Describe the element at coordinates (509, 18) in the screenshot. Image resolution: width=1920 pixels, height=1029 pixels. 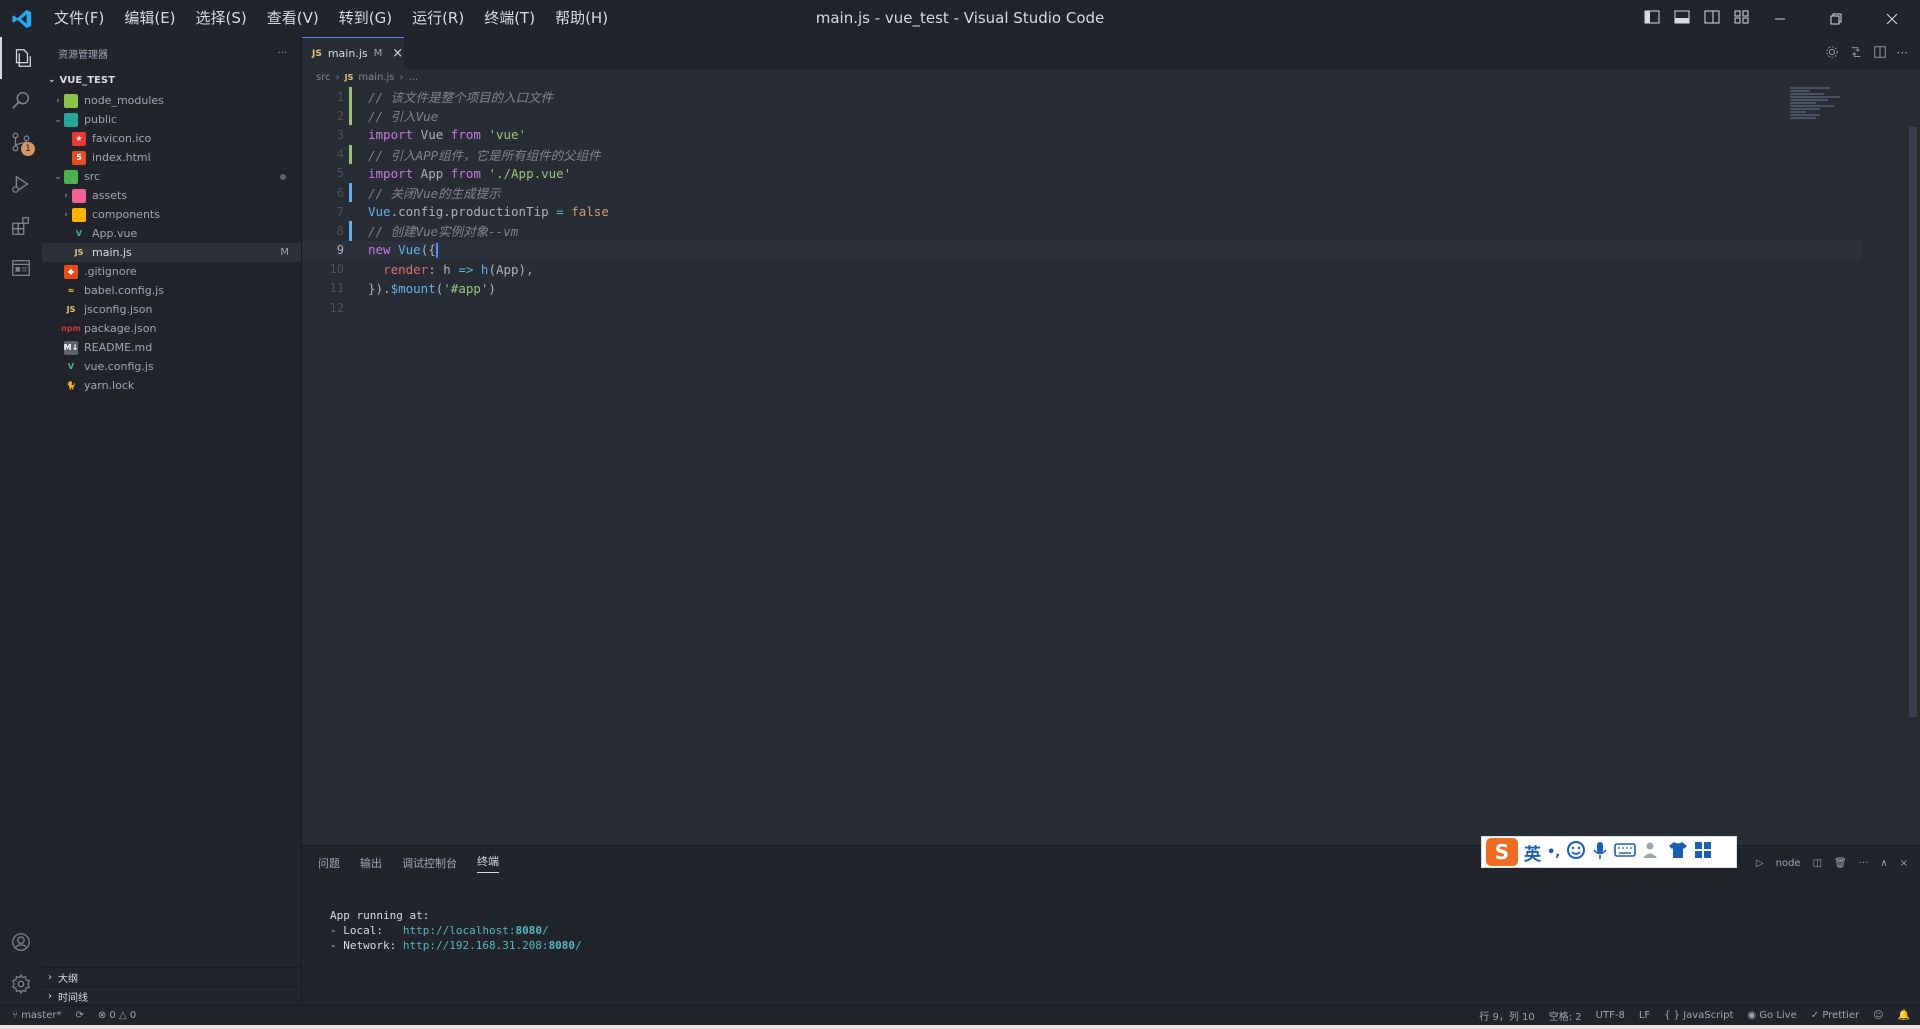
I see `menu-terminal: 终端(T)` at that location.